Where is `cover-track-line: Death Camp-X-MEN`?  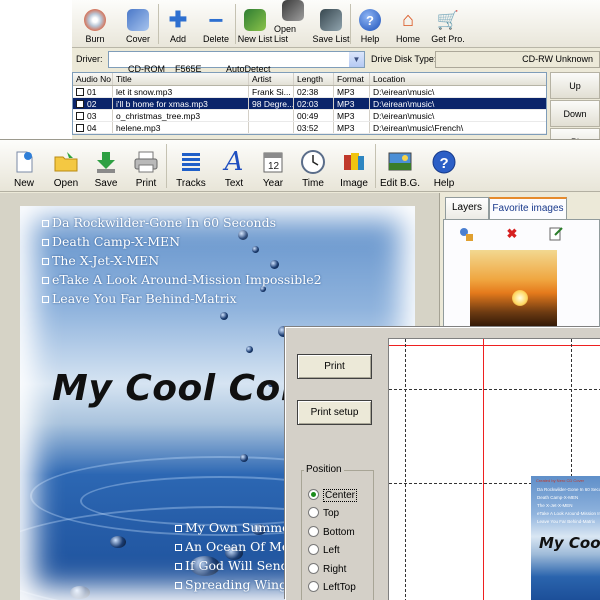 cover-track-line: Death Camp-X-MEN is located at coordinates (111, 241).